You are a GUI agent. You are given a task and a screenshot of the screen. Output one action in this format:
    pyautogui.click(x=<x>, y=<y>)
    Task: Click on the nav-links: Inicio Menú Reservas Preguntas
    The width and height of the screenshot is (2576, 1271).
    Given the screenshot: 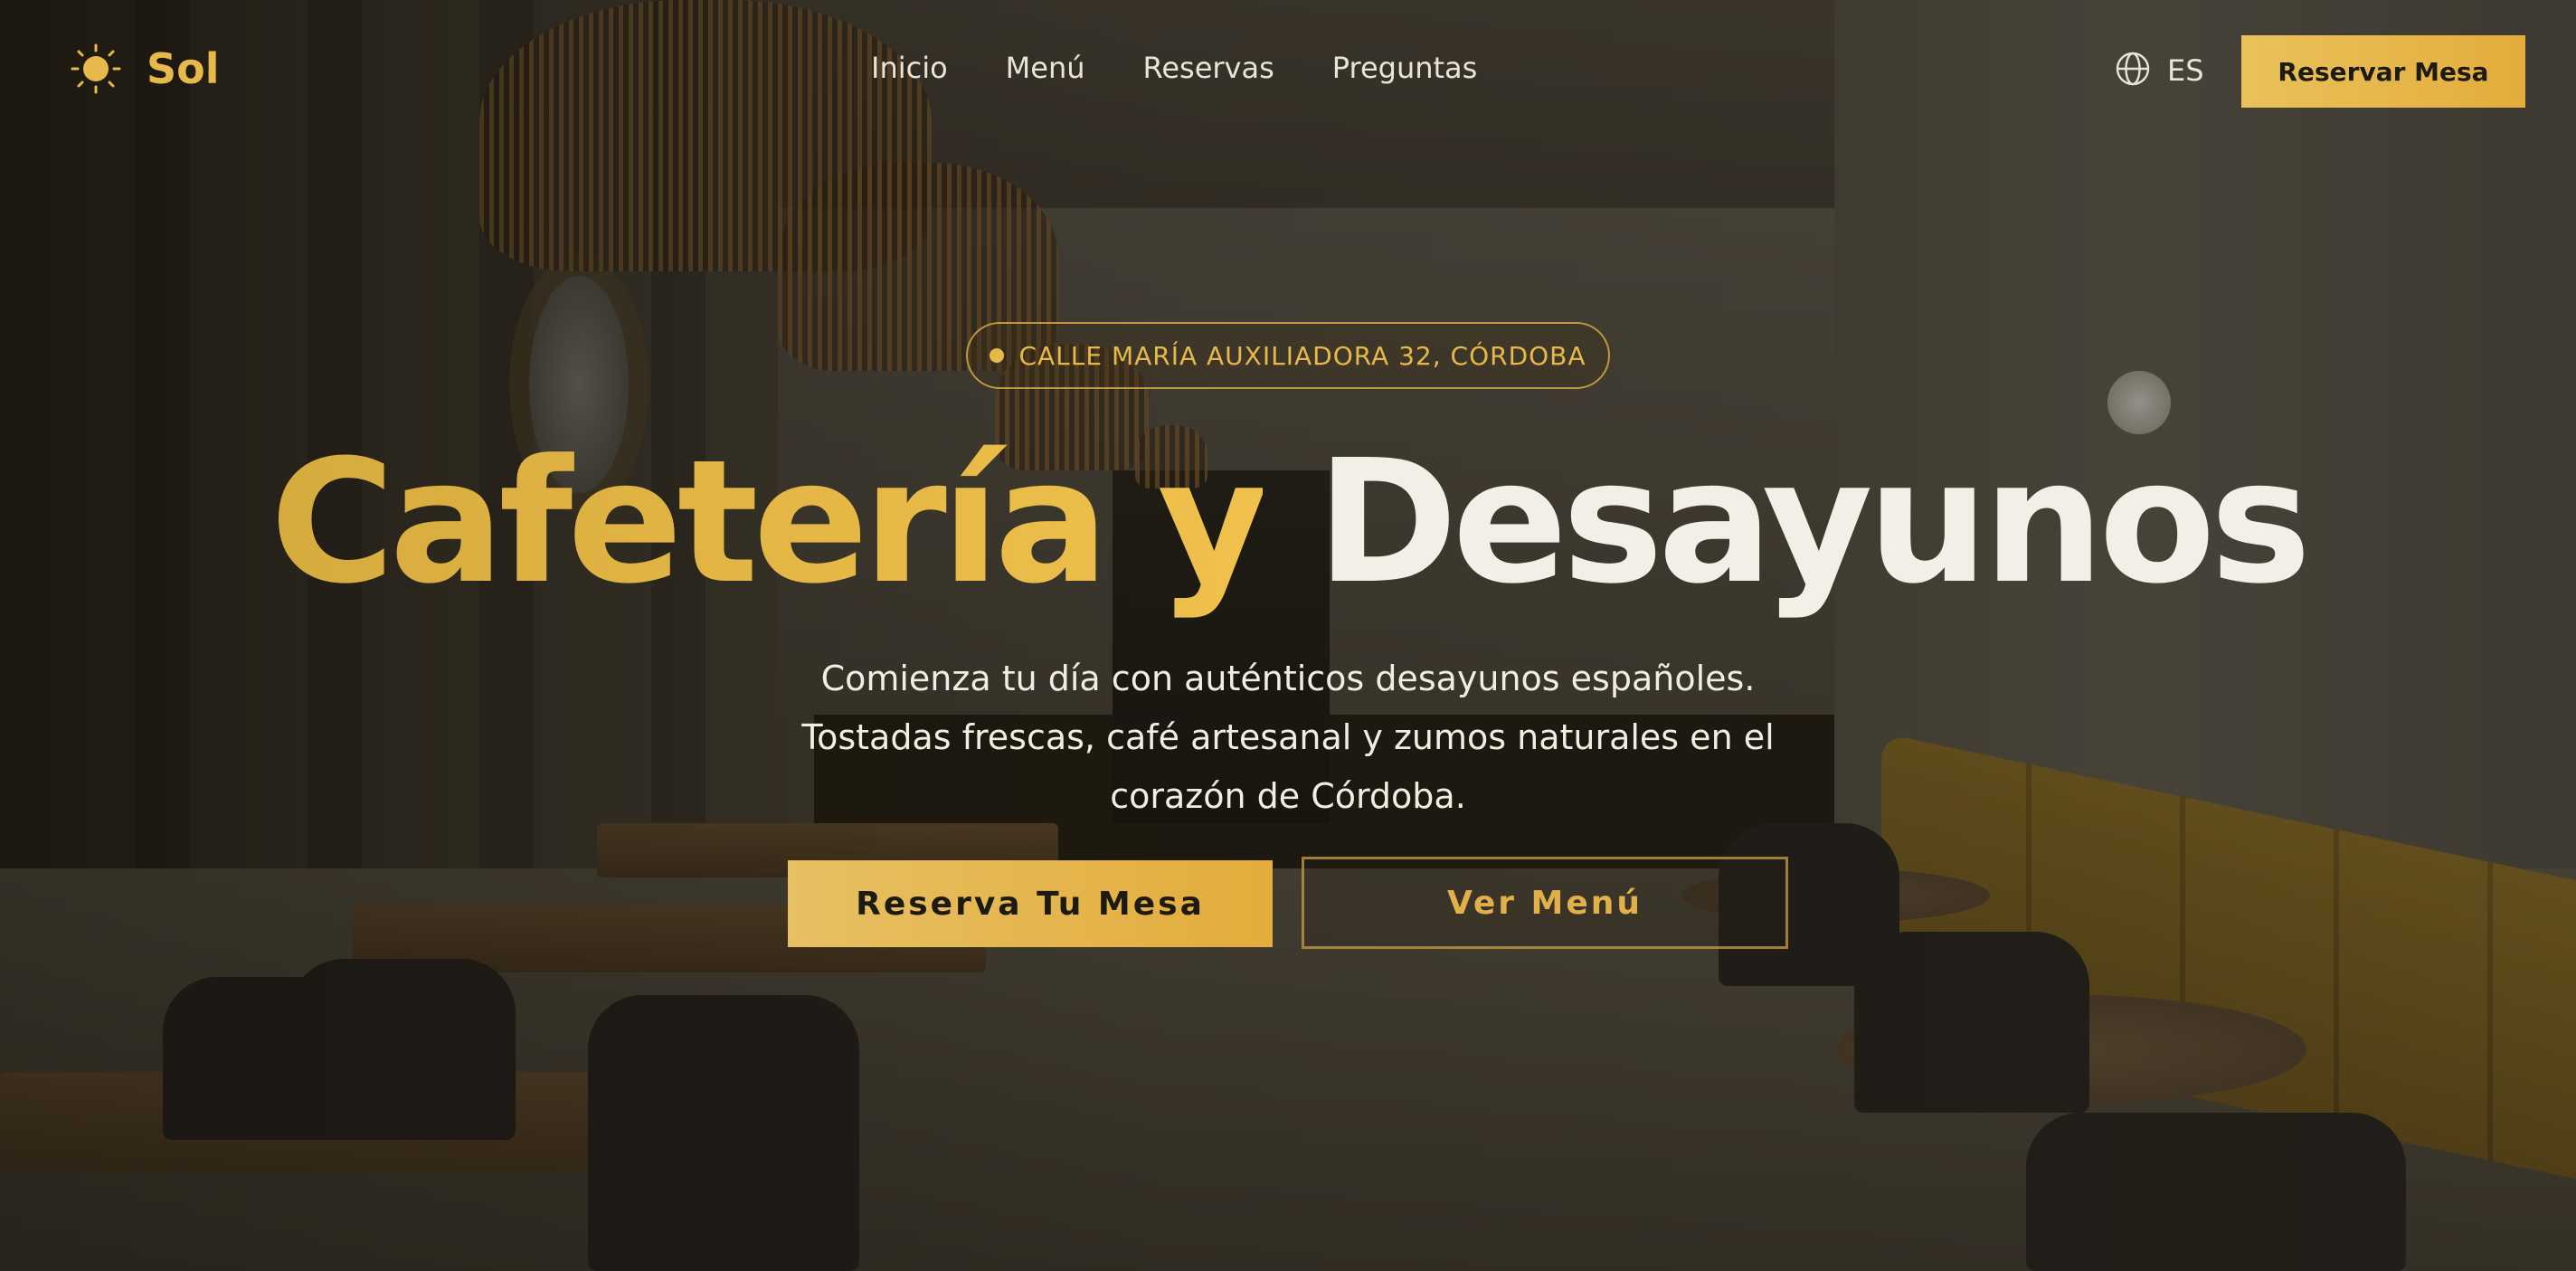 What is the action you would take?
    pyautogui.click(x=1174, y=68)
    